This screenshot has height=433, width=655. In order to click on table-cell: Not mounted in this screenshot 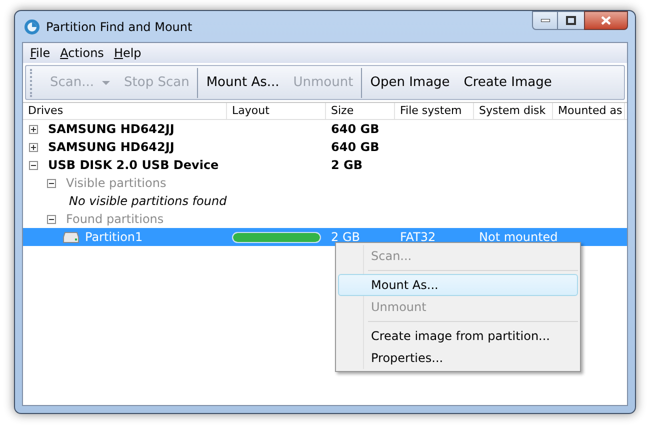, I will do `click(518, 237)`.